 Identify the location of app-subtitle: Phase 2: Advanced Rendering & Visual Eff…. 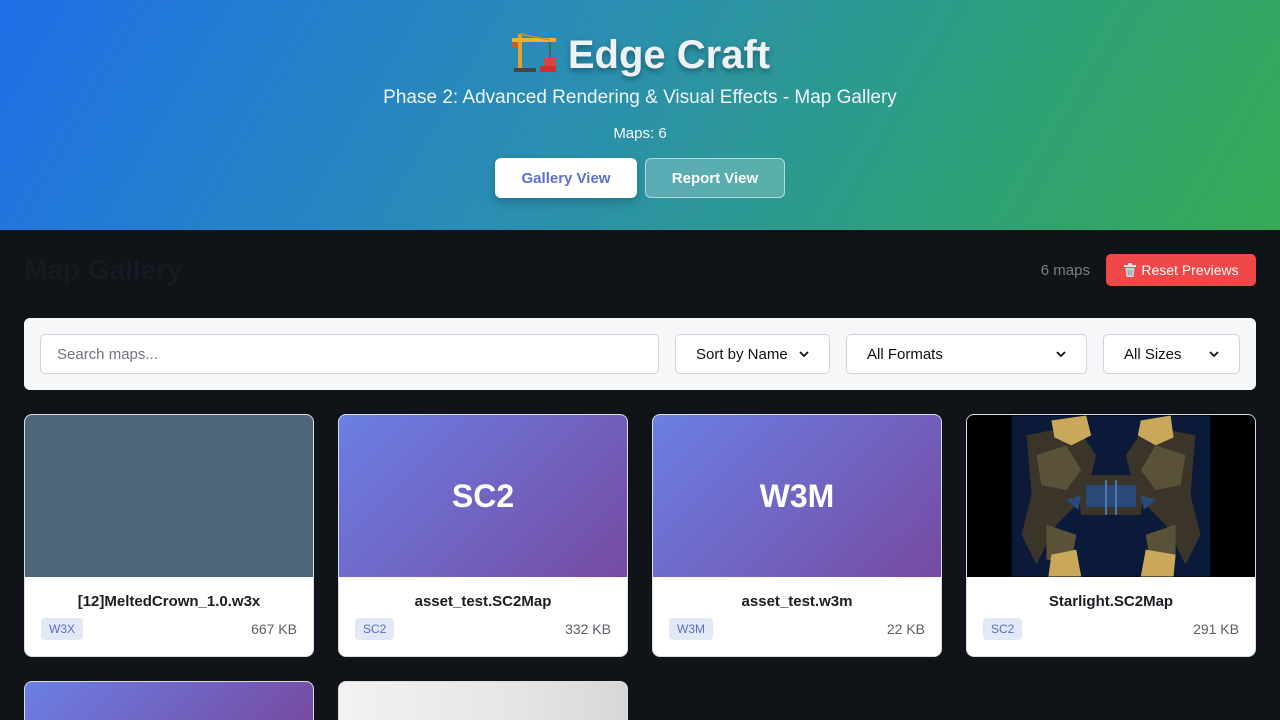
(640, 97).